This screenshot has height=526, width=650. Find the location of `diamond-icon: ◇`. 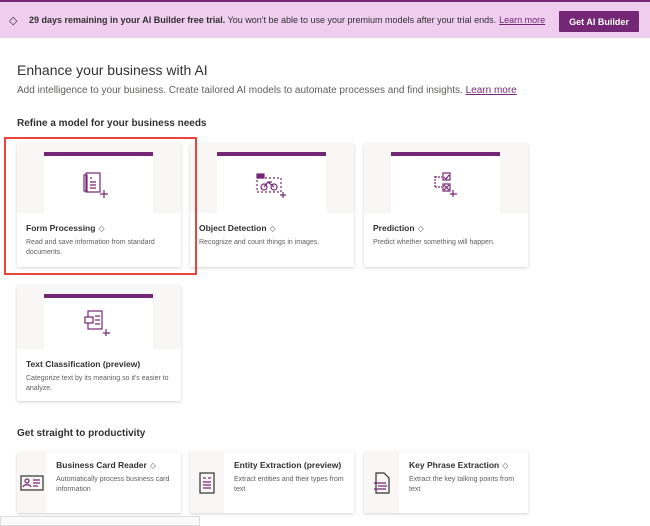

diamond-icon: ◇ is located at coordinates (13, 20).